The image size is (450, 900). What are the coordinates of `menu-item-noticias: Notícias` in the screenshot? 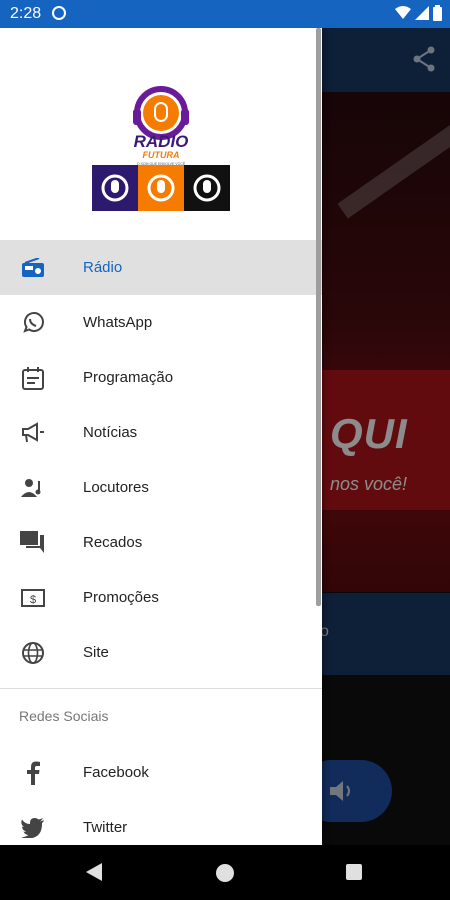 It's located at (161, 432).